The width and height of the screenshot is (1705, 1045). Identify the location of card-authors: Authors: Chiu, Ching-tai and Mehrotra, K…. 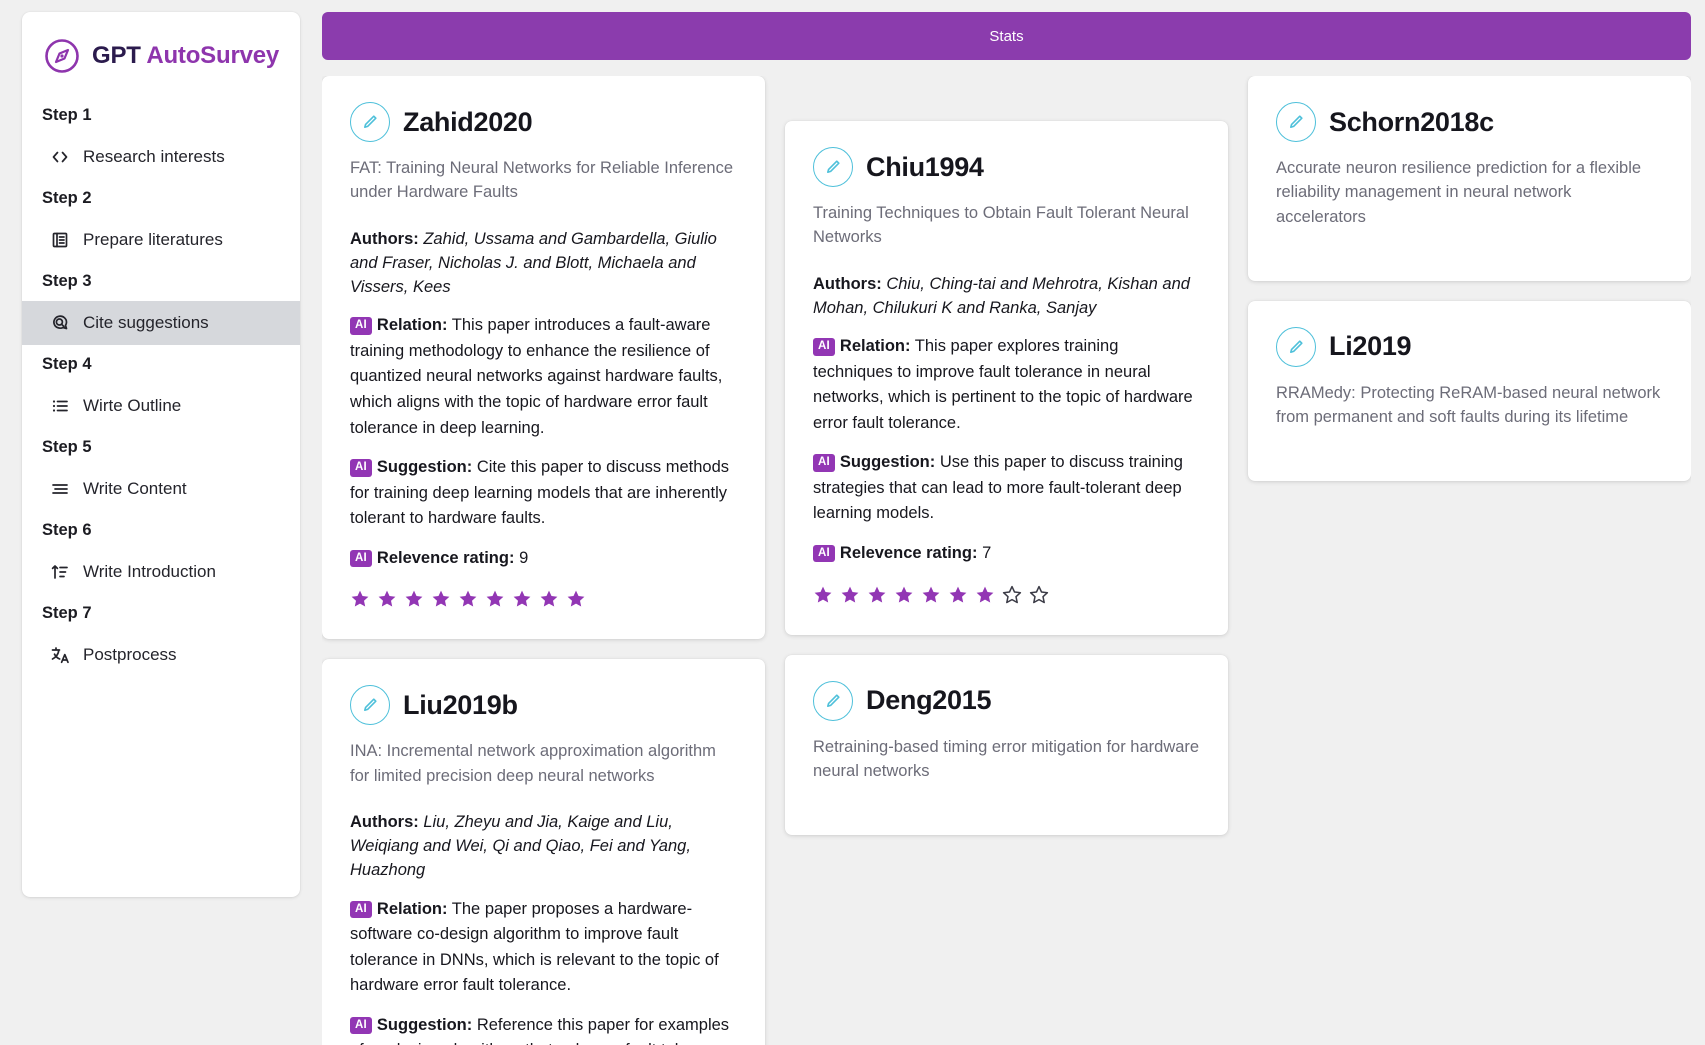
(1006, 296).